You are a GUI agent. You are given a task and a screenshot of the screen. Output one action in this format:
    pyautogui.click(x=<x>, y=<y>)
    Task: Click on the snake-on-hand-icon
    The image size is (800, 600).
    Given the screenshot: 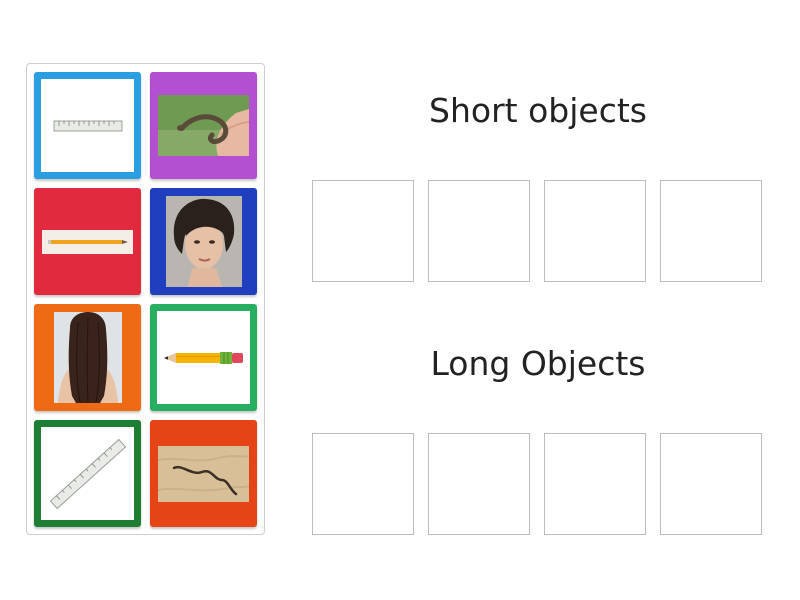 What is the action you would take?
    pyautogui.click(x=203, y=125)
    